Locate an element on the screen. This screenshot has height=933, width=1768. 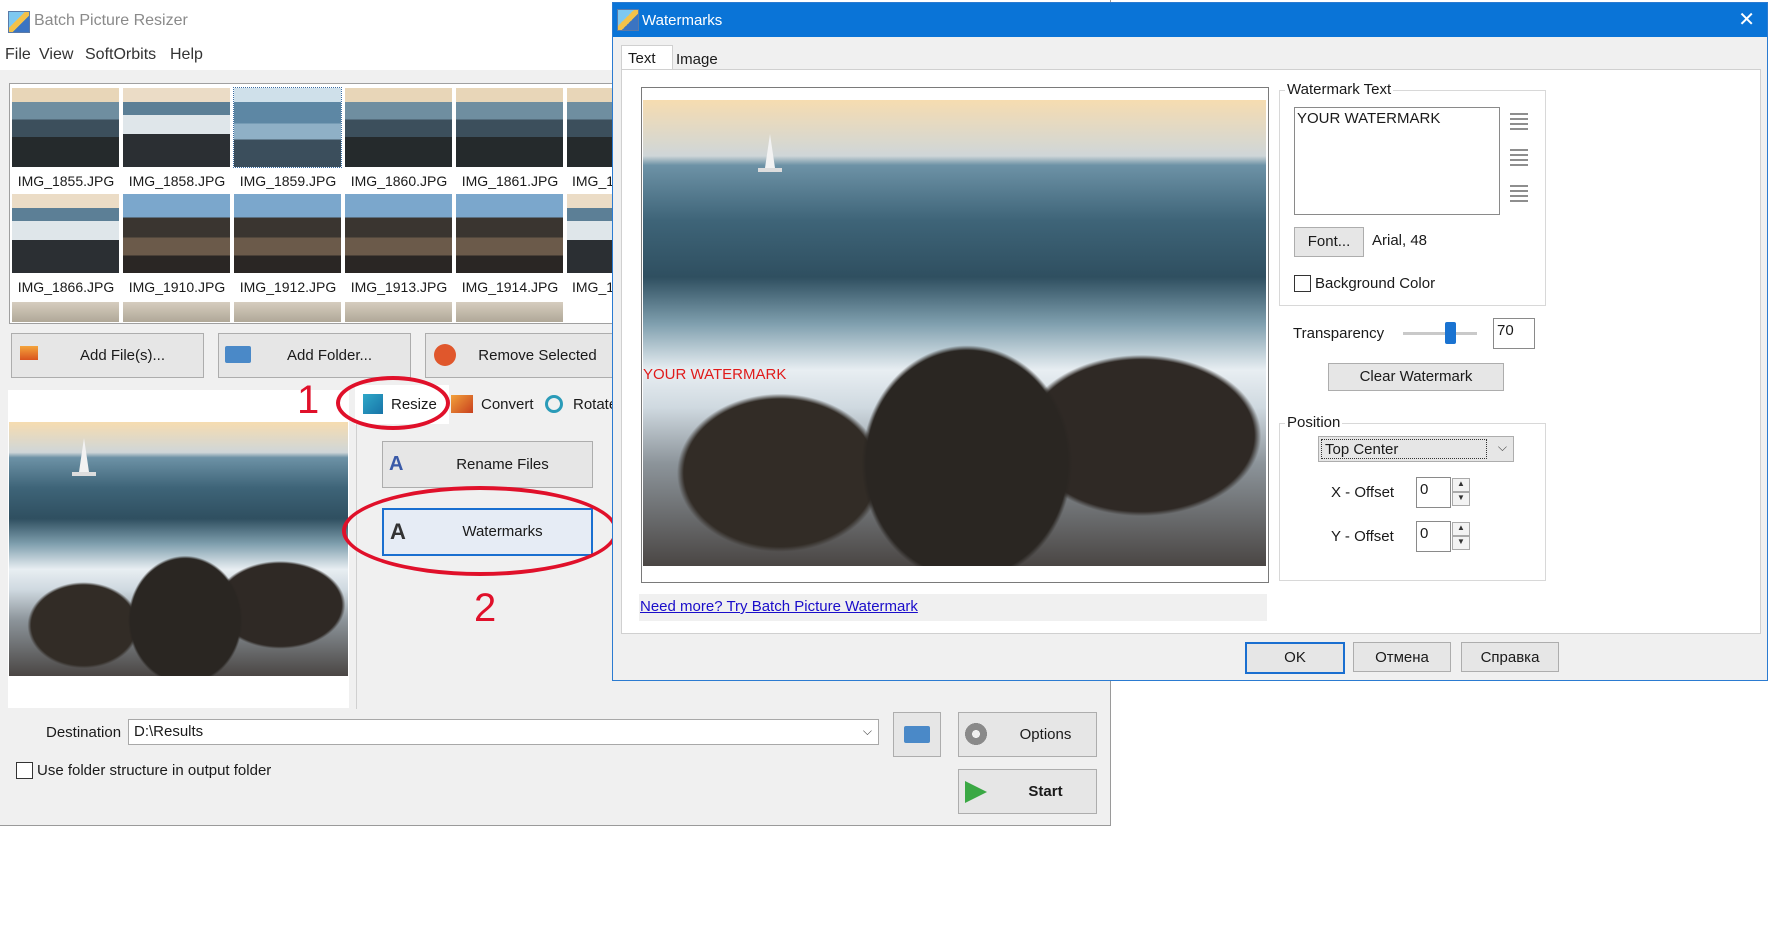
thumbnail-label: IMG_1858.JPG is located at coordinates (177, 181).